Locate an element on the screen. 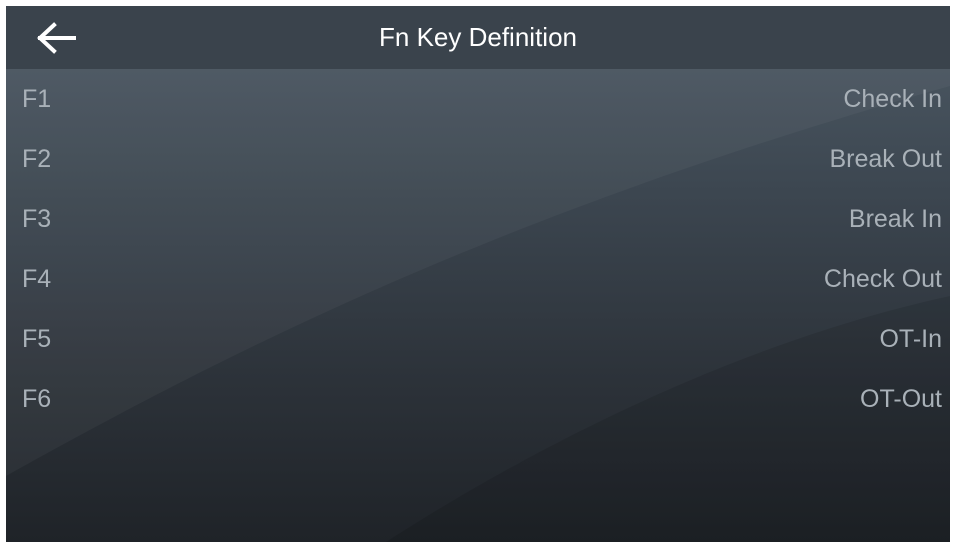 This screenshot has height=547, width=955. fn-key-row-f3: F3 Break In is located at coordinates (478, 219).